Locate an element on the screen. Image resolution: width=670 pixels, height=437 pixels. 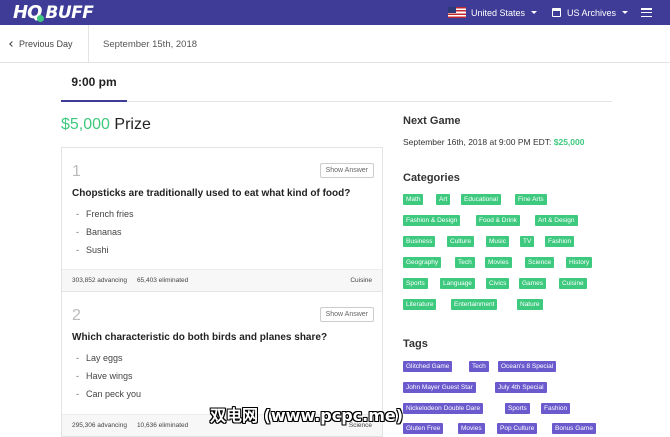
category-tag: History is located at coordinates (579, 262).